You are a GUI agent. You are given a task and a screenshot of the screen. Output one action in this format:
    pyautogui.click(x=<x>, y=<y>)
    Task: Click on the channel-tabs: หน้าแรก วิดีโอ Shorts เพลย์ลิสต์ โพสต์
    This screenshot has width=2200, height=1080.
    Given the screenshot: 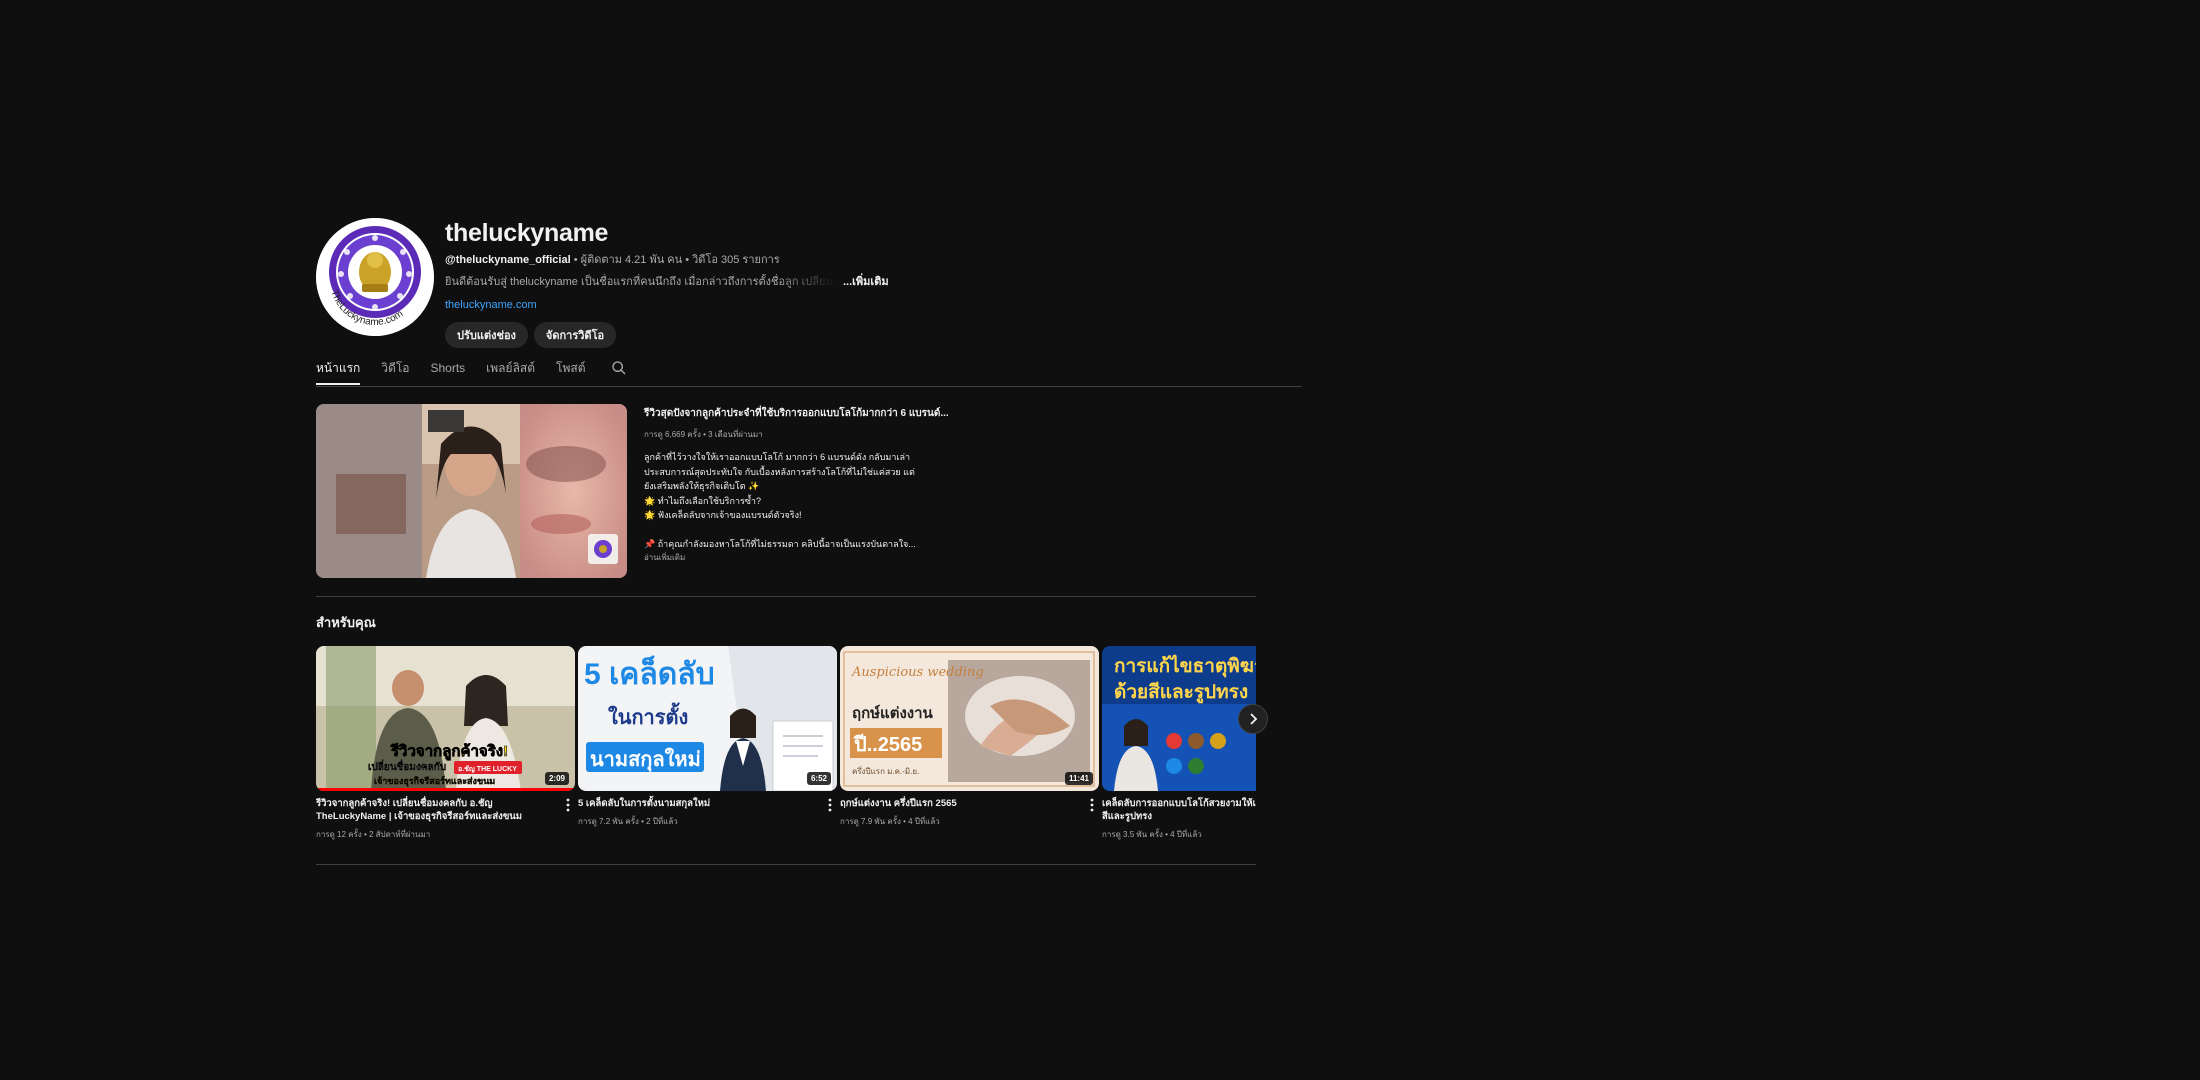 What is the action you would take?
    pyautogui.click(x=809, y=370)
    